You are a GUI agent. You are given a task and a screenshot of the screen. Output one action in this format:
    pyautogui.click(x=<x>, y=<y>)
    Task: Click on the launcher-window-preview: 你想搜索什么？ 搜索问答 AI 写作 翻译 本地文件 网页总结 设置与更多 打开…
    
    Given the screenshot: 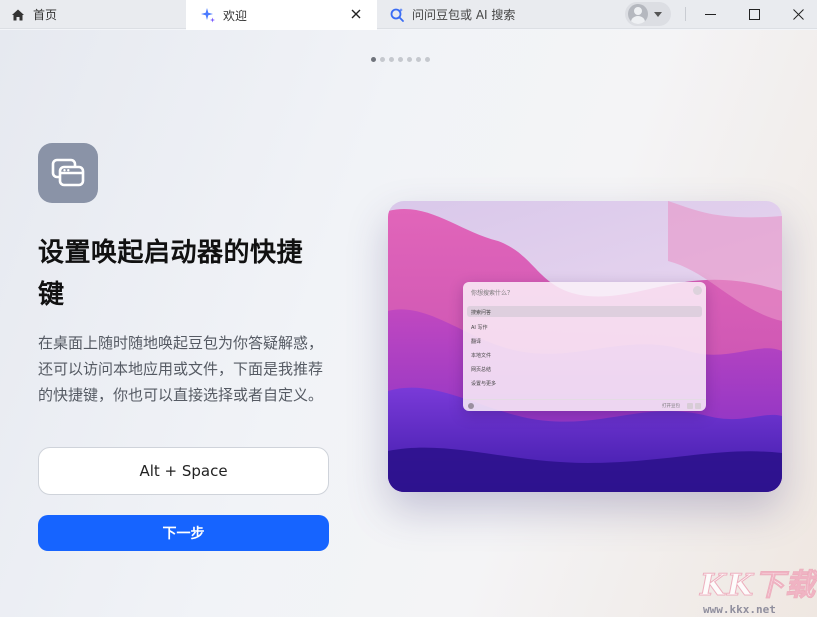 What is the action you would take?
    pyautogui.click(x=584, y=346)
    